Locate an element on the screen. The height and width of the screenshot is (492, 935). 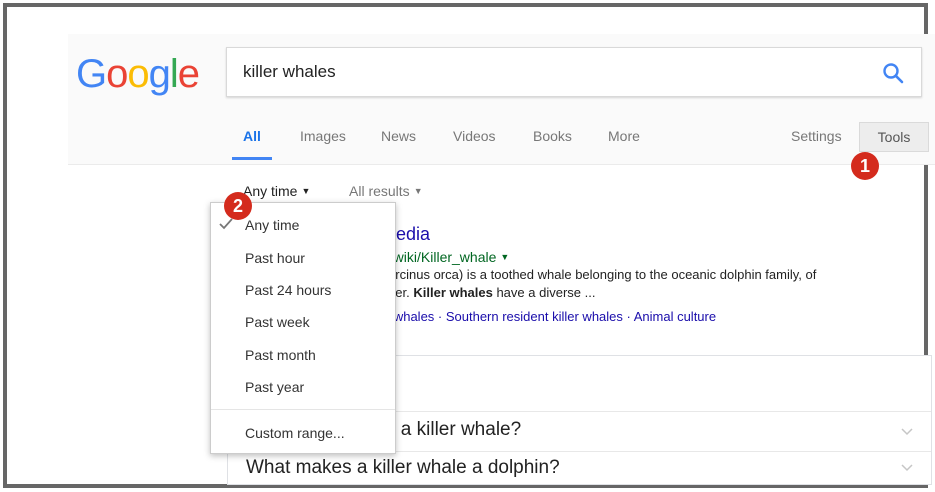
tab-images: Images is located at coordinates (323, 136).